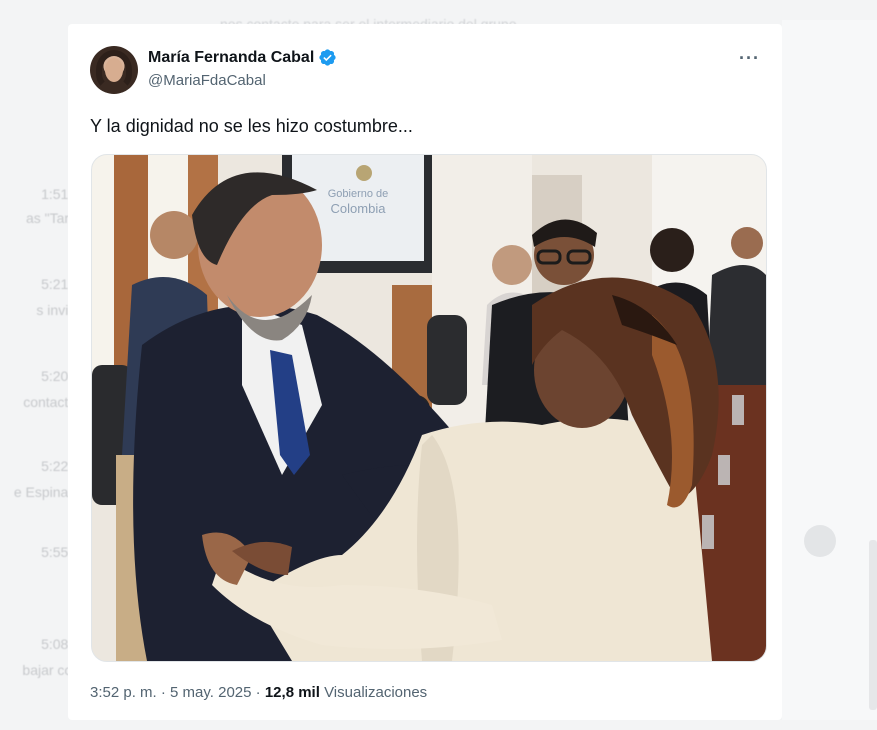  What do you see at coordinates (231, 58) in the screenshot?
I see `author-name: María Fernanda Cabal` at bounding box center [231, 58].